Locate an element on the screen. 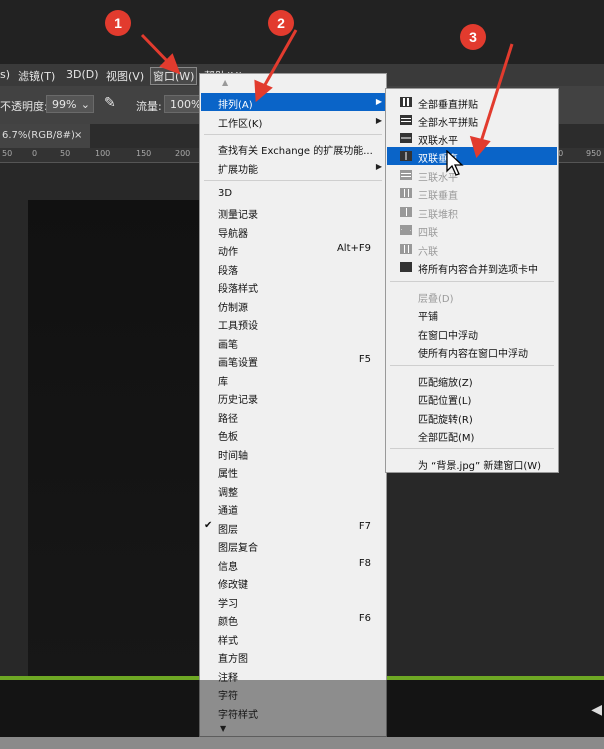  arrow-3-head is located at coordinates (480, 147).